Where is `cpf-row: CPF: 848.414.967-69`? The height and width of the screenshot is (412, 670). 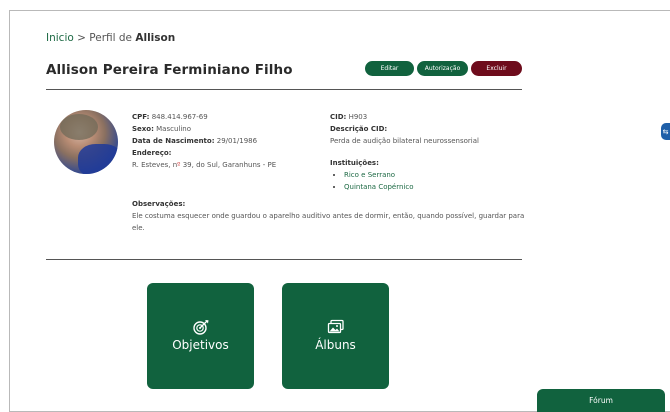
cpf-row: CPF: 848.414.967-69 is located at coordinates (227, 117).